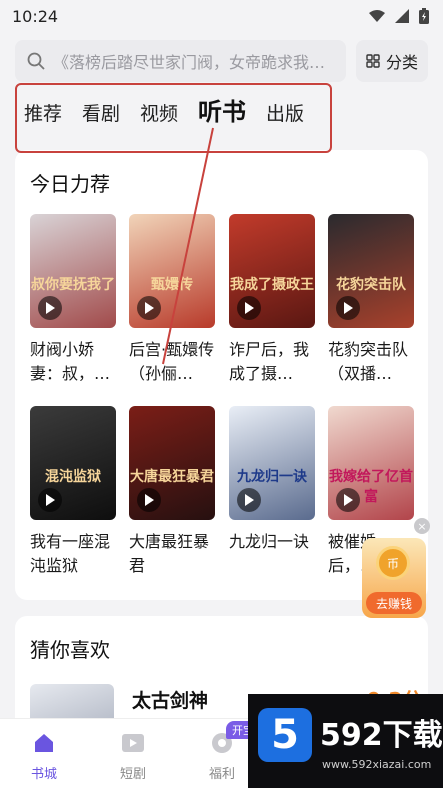 The height and width of the screenshot is (788, 443). I want to click on watermark-text: 592下载, so click(381, 735).